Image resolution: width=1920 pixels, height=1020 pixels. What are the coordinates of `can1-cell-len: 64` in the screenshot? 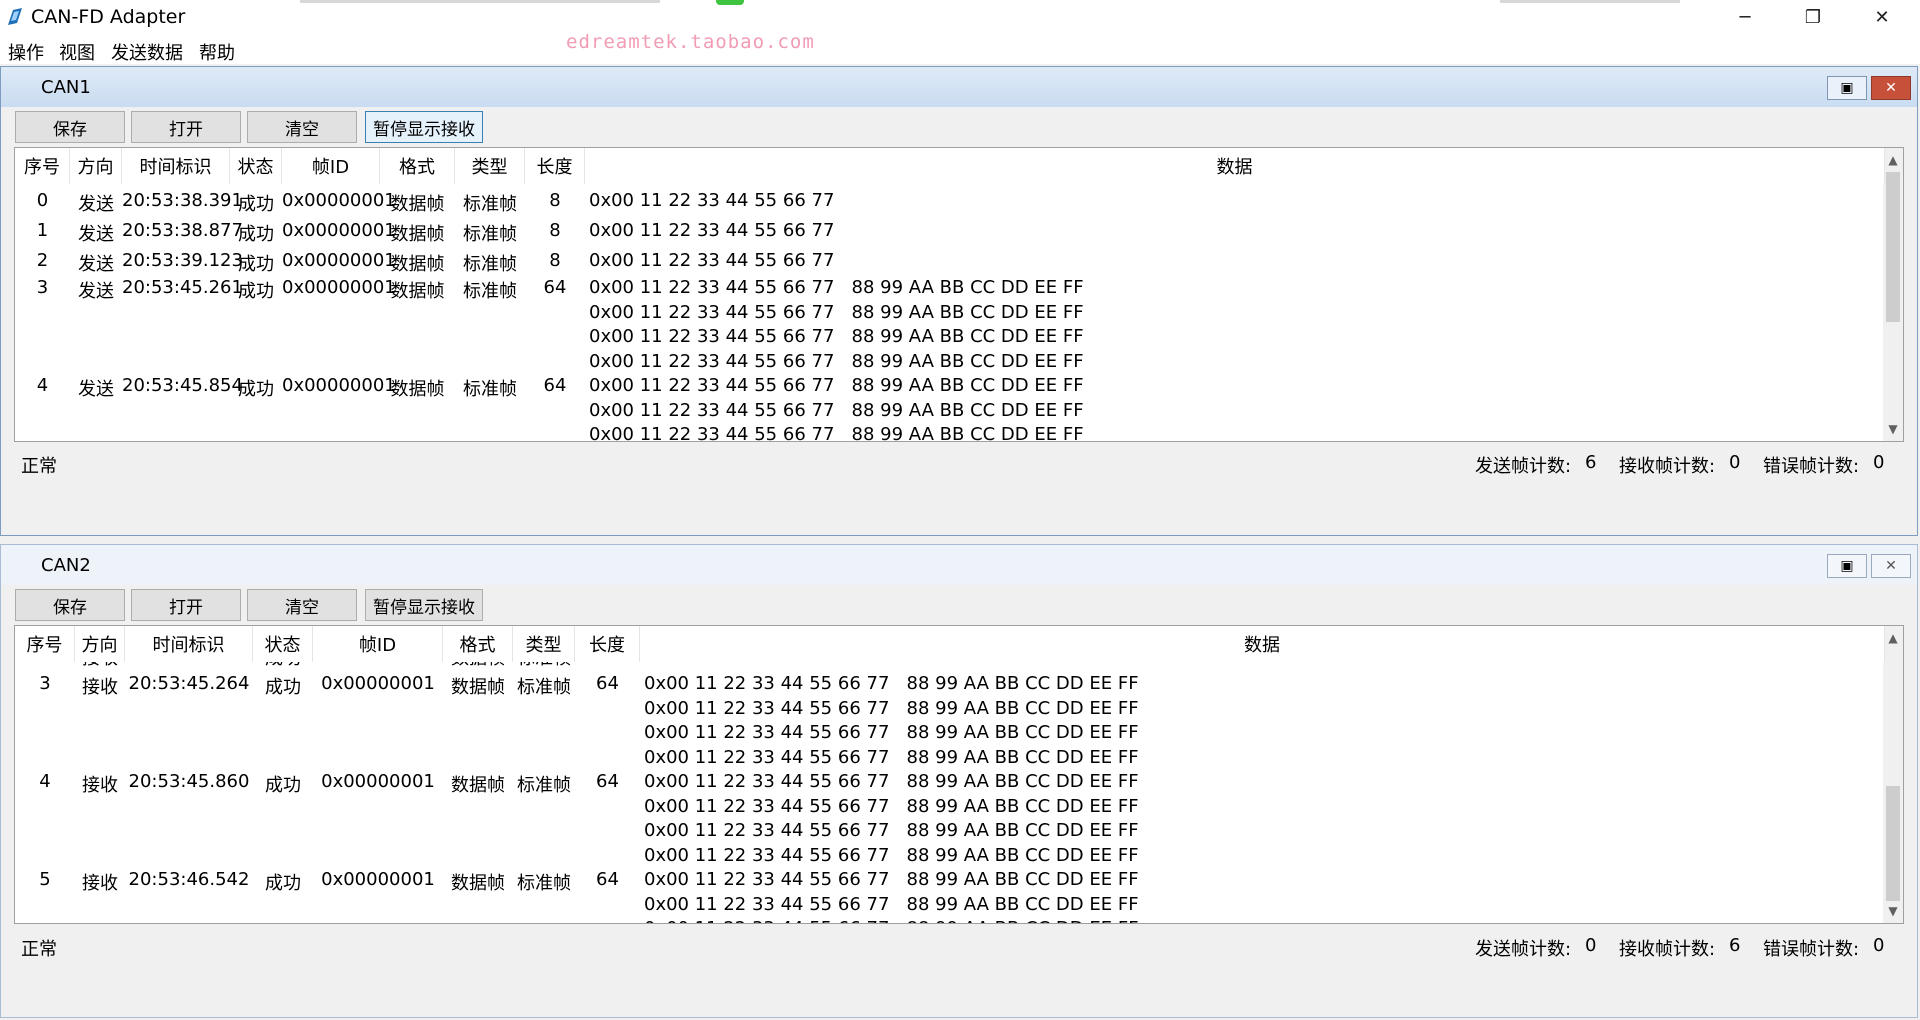 It's located at (555, 385).